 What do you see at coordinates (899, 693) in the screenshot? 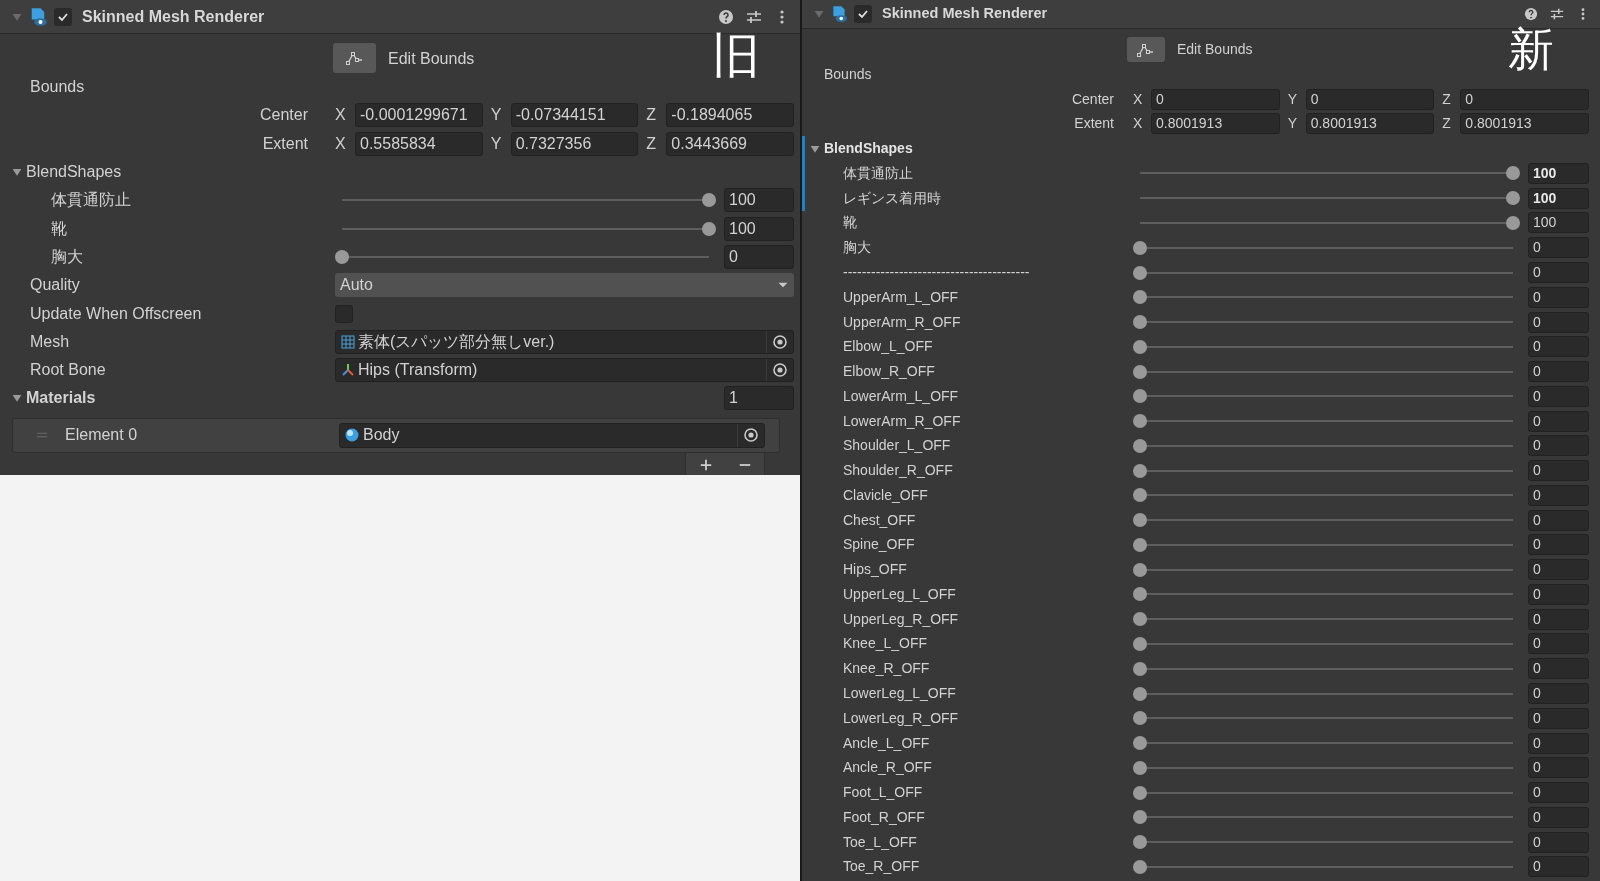
I see `blend-shape-label: LowerLeg_L_OFF` at bounding box center [899, 693].